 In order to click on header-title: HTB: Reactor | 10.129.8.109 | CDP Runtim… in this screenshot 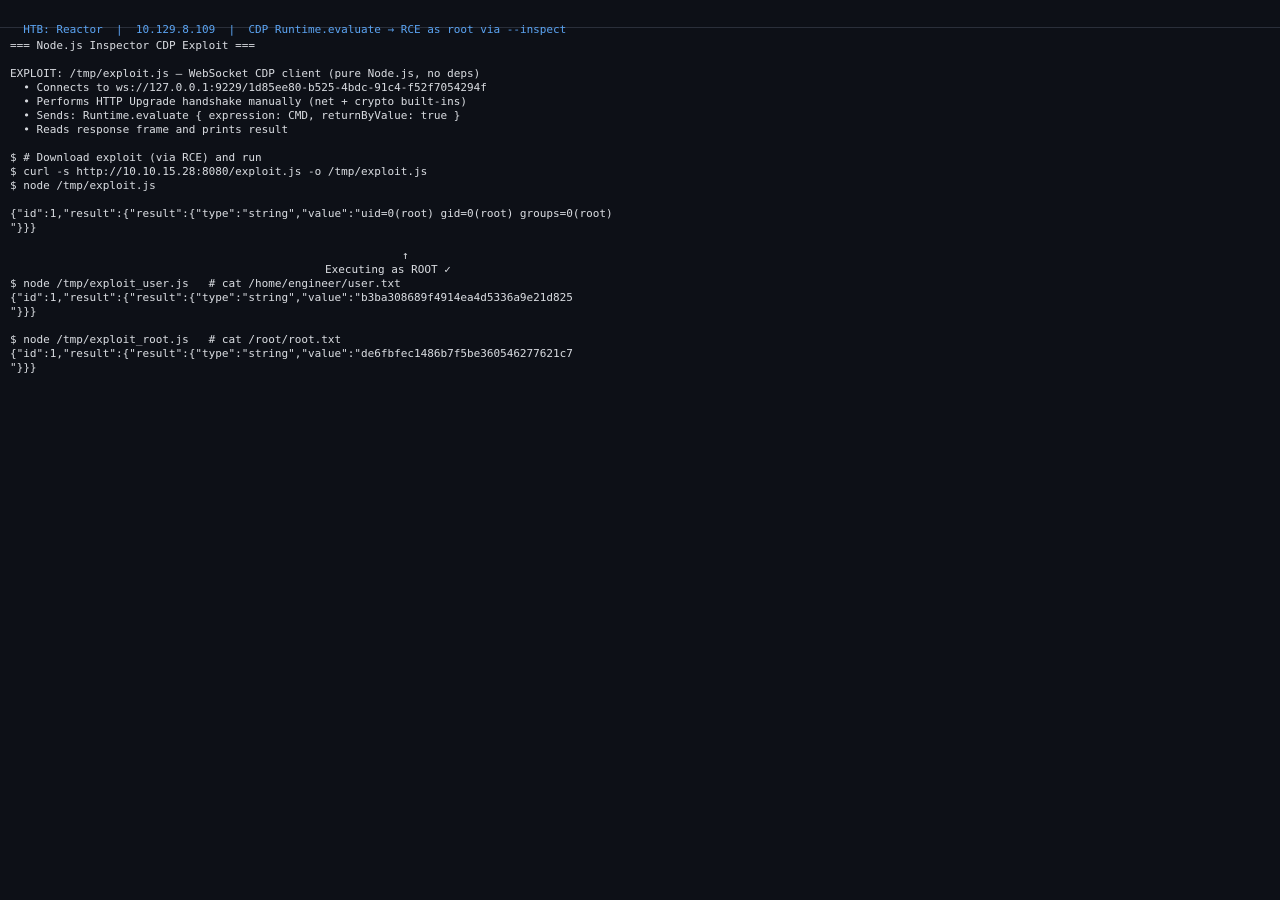, I will do `click(295, 29)`.